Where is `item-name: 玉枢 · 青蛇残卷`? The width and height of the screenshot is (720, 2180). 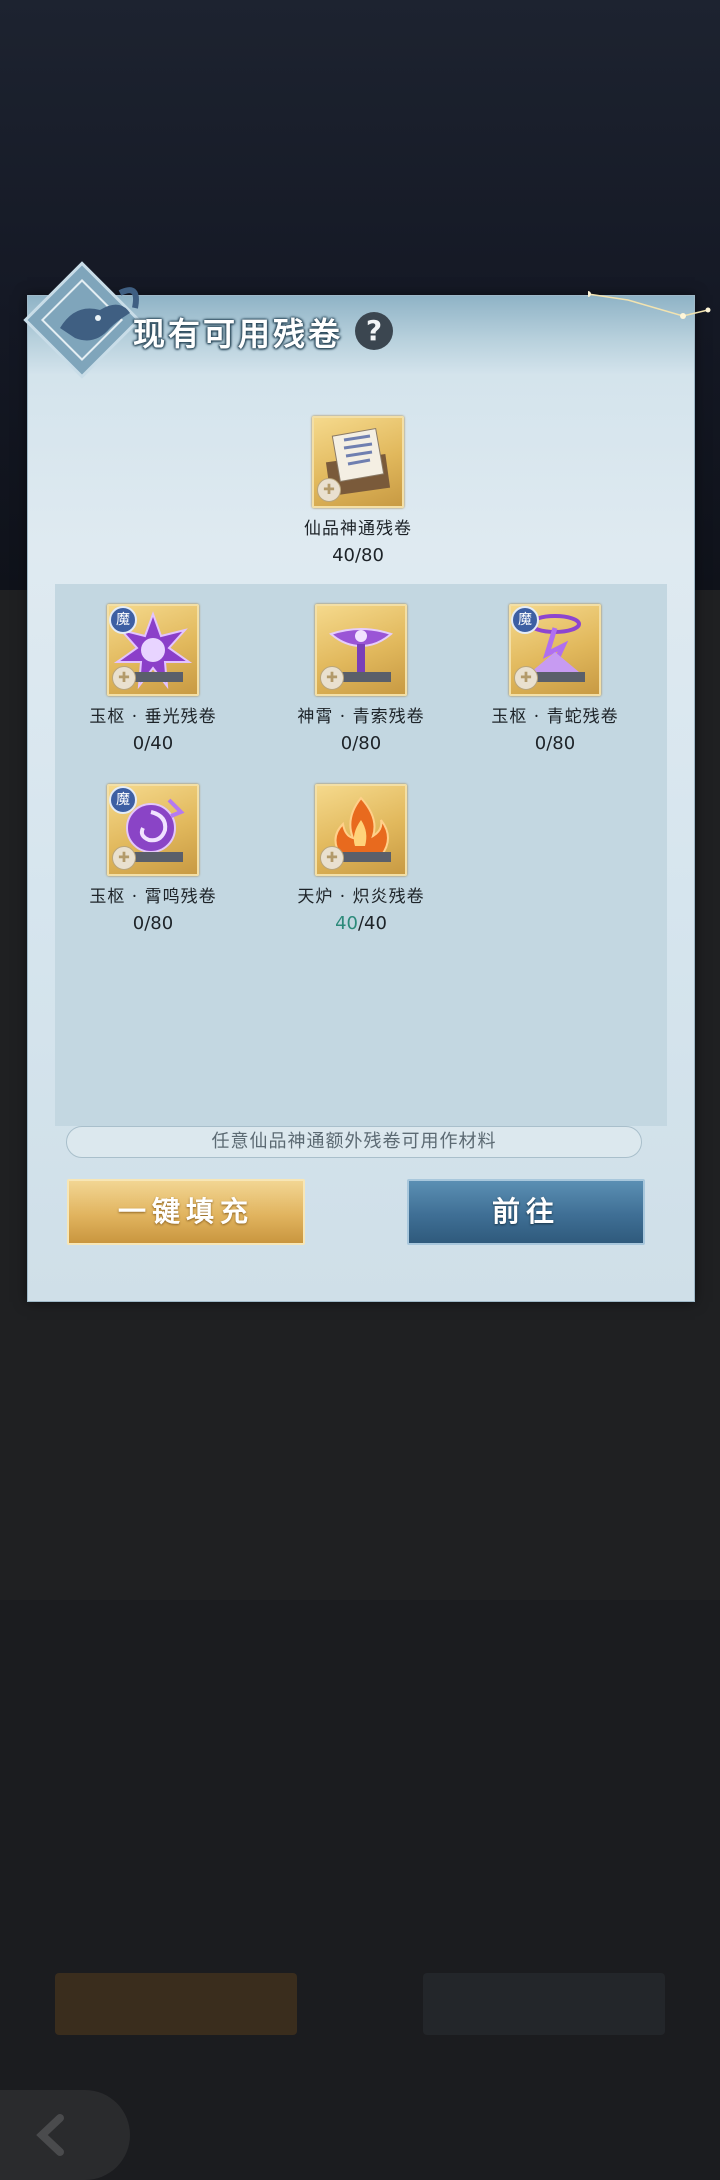 item-name: 玉枢 · 青蛇残卷 is located at coordinates (555, 717).